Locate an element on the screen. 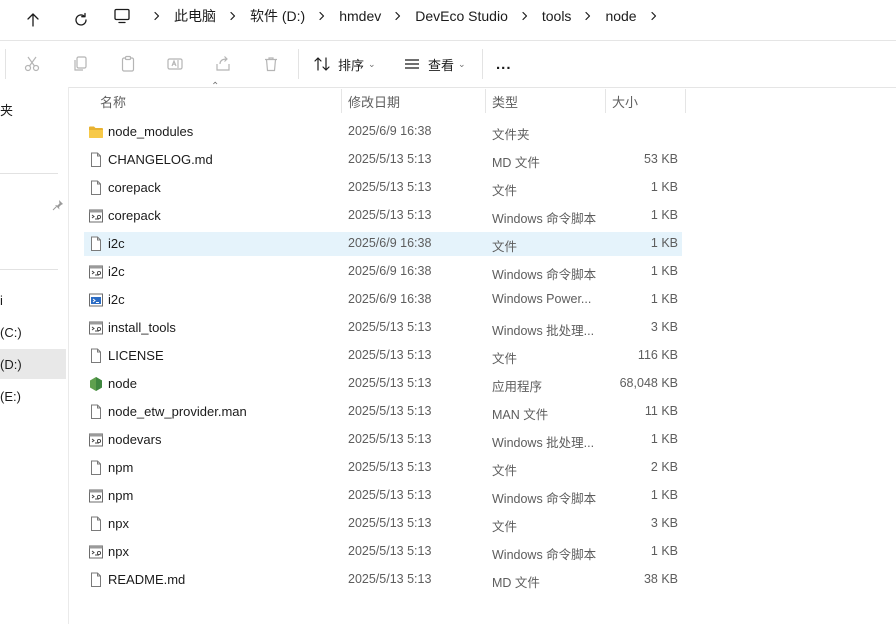 The height and width of the screenshot is (624, 896). file-row: npx 2025/5/13 5:13 Windows 命令脚本 1 KB is located at coordinates (383, 552).